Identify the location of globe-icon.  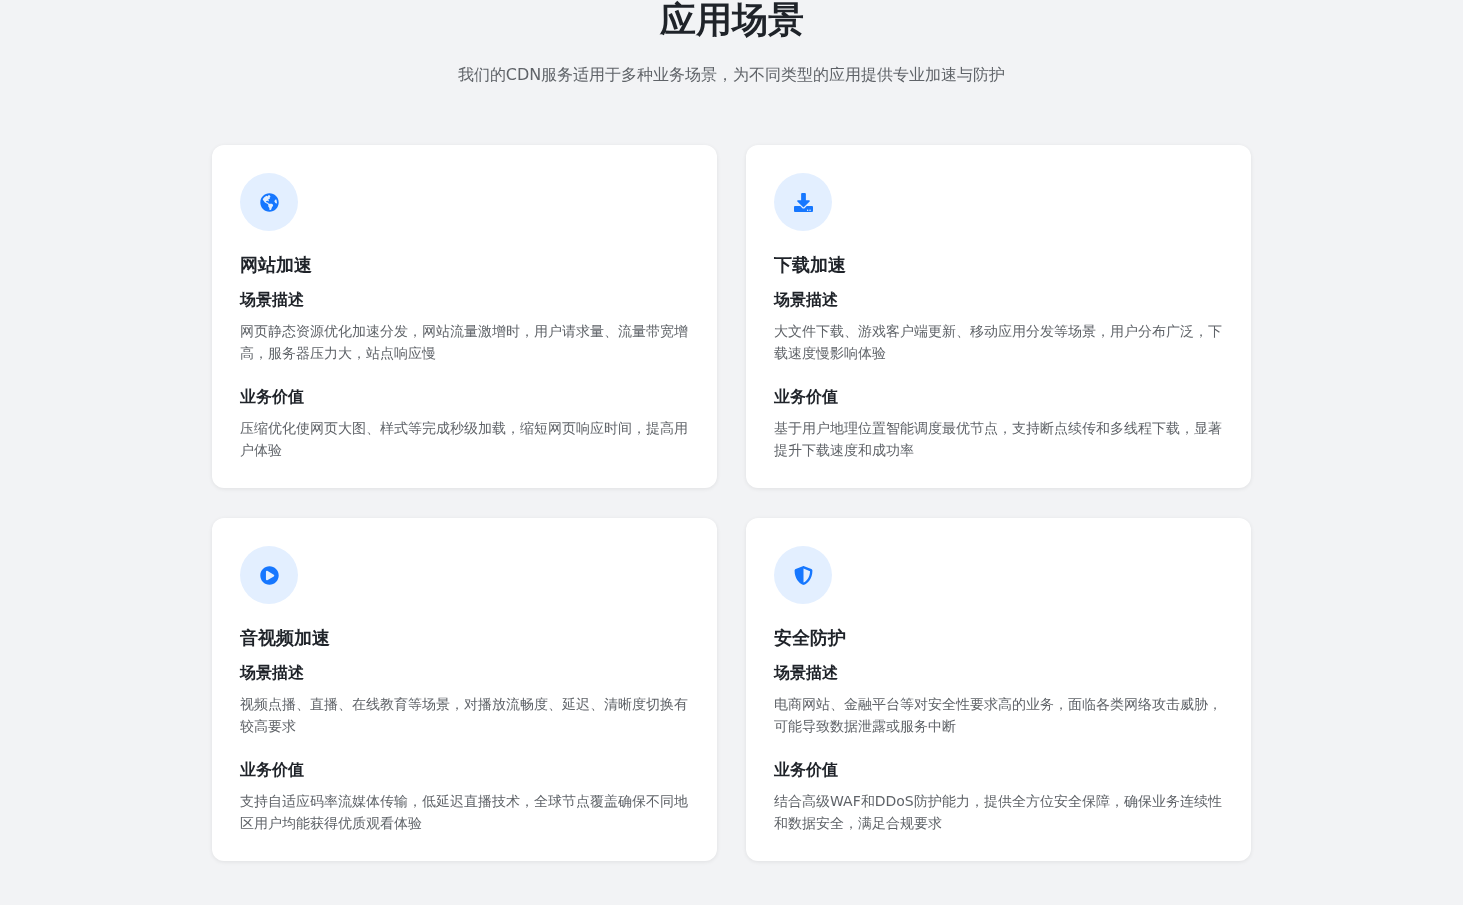
(269, 202).